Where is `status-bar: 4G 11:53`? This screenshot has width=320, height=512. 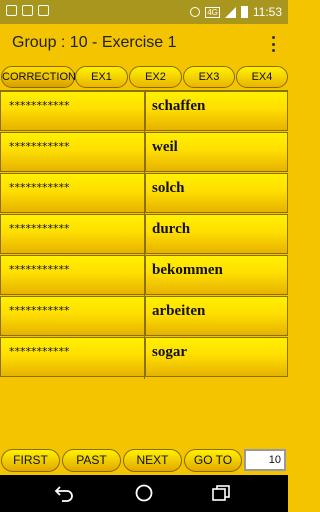 status-bar: 4G 11:53 is located at coordinates (144, 12).